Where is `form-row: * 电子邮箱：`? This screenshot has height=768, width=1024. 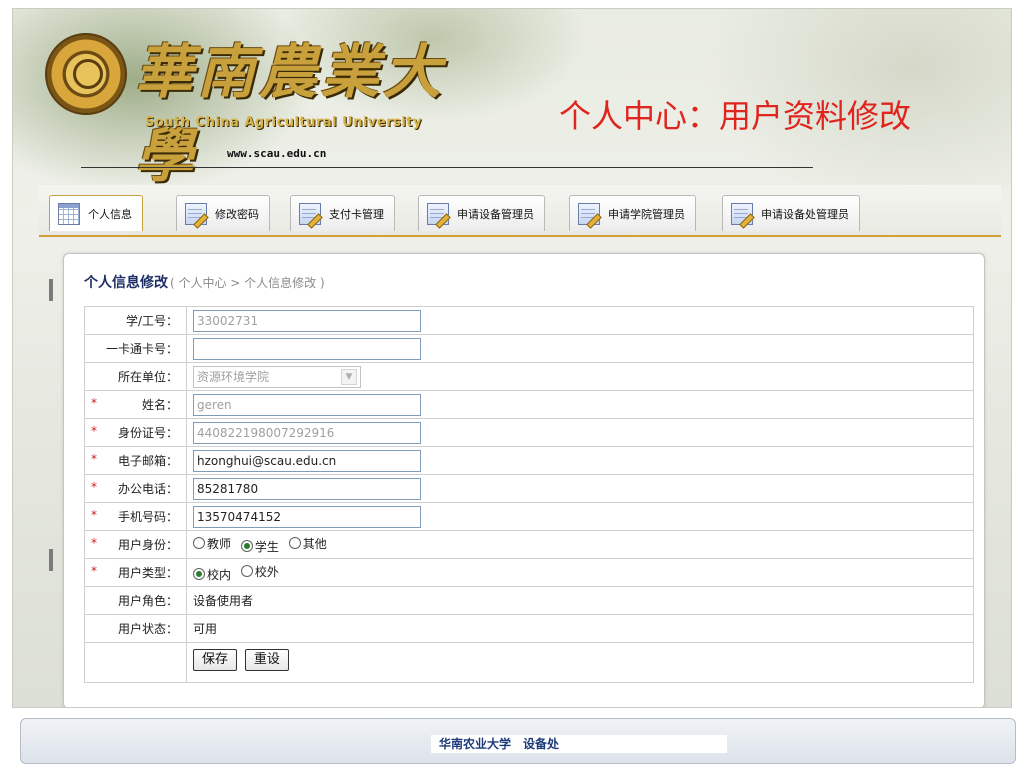 form-row: * 电子邮箱： is located at coordinates (529, 460).